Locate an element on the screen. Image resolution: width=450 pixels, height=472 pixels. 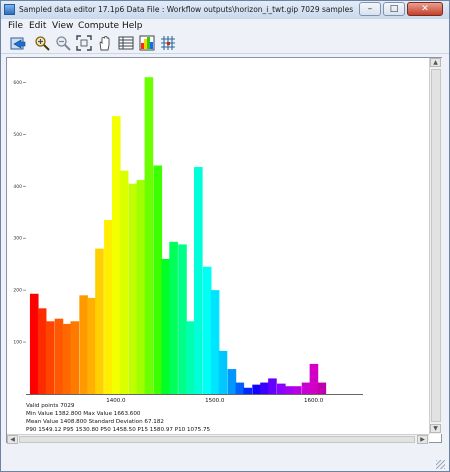
menu-bar: File Edit View Compute Help is located at coordinates (225, 26).